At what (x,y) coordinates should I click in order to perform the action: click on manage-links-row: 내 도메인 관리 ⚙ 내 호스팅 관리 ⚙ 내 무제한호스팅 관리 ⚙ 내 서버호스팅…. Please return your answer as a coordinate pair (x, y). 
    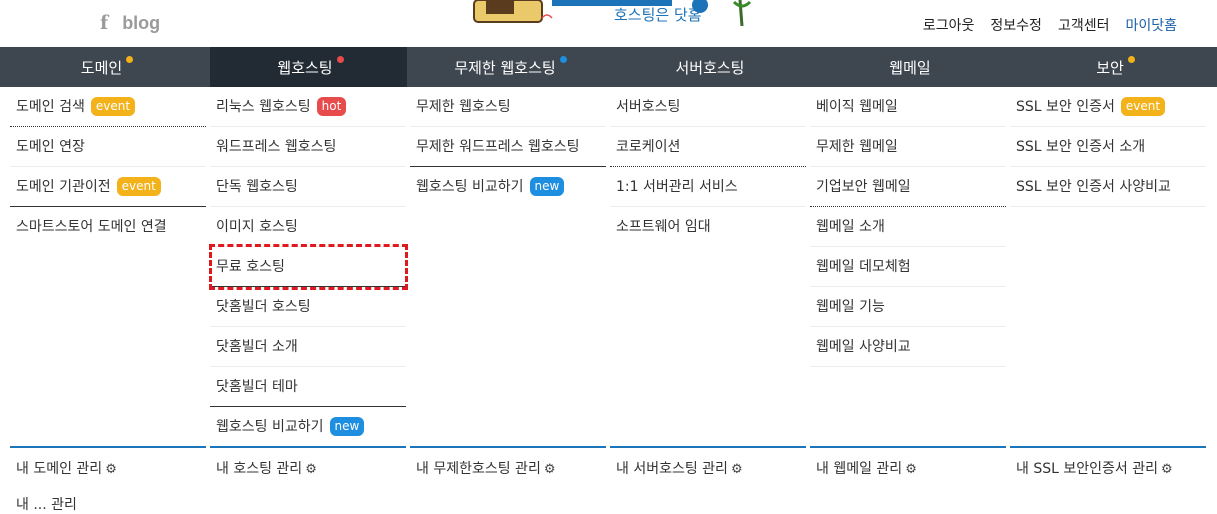
    Looking at the image, I should click on (608, 467).